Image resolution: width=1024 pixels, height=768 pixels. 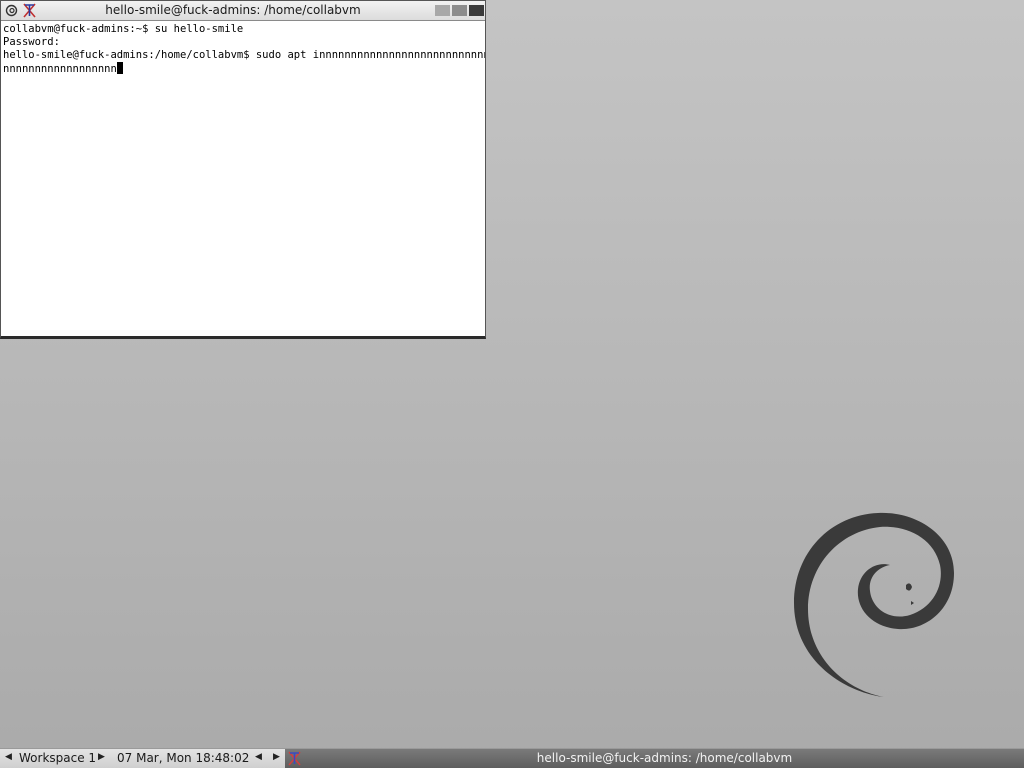 I want to click on text-cursor, so click(x=119, y=68).